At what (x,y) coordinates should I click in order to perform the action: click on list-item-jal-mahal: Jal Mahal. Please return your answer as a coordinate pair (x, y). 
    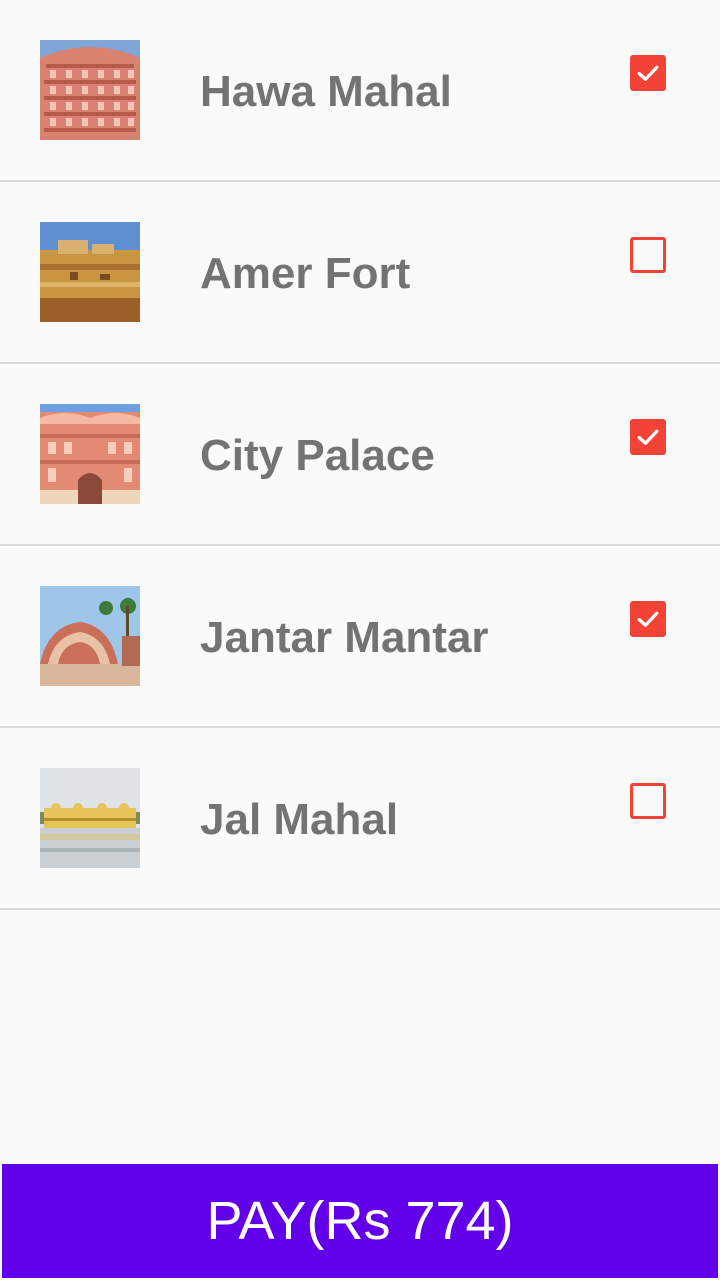
    Looking at the image, I should click on (360, 819).